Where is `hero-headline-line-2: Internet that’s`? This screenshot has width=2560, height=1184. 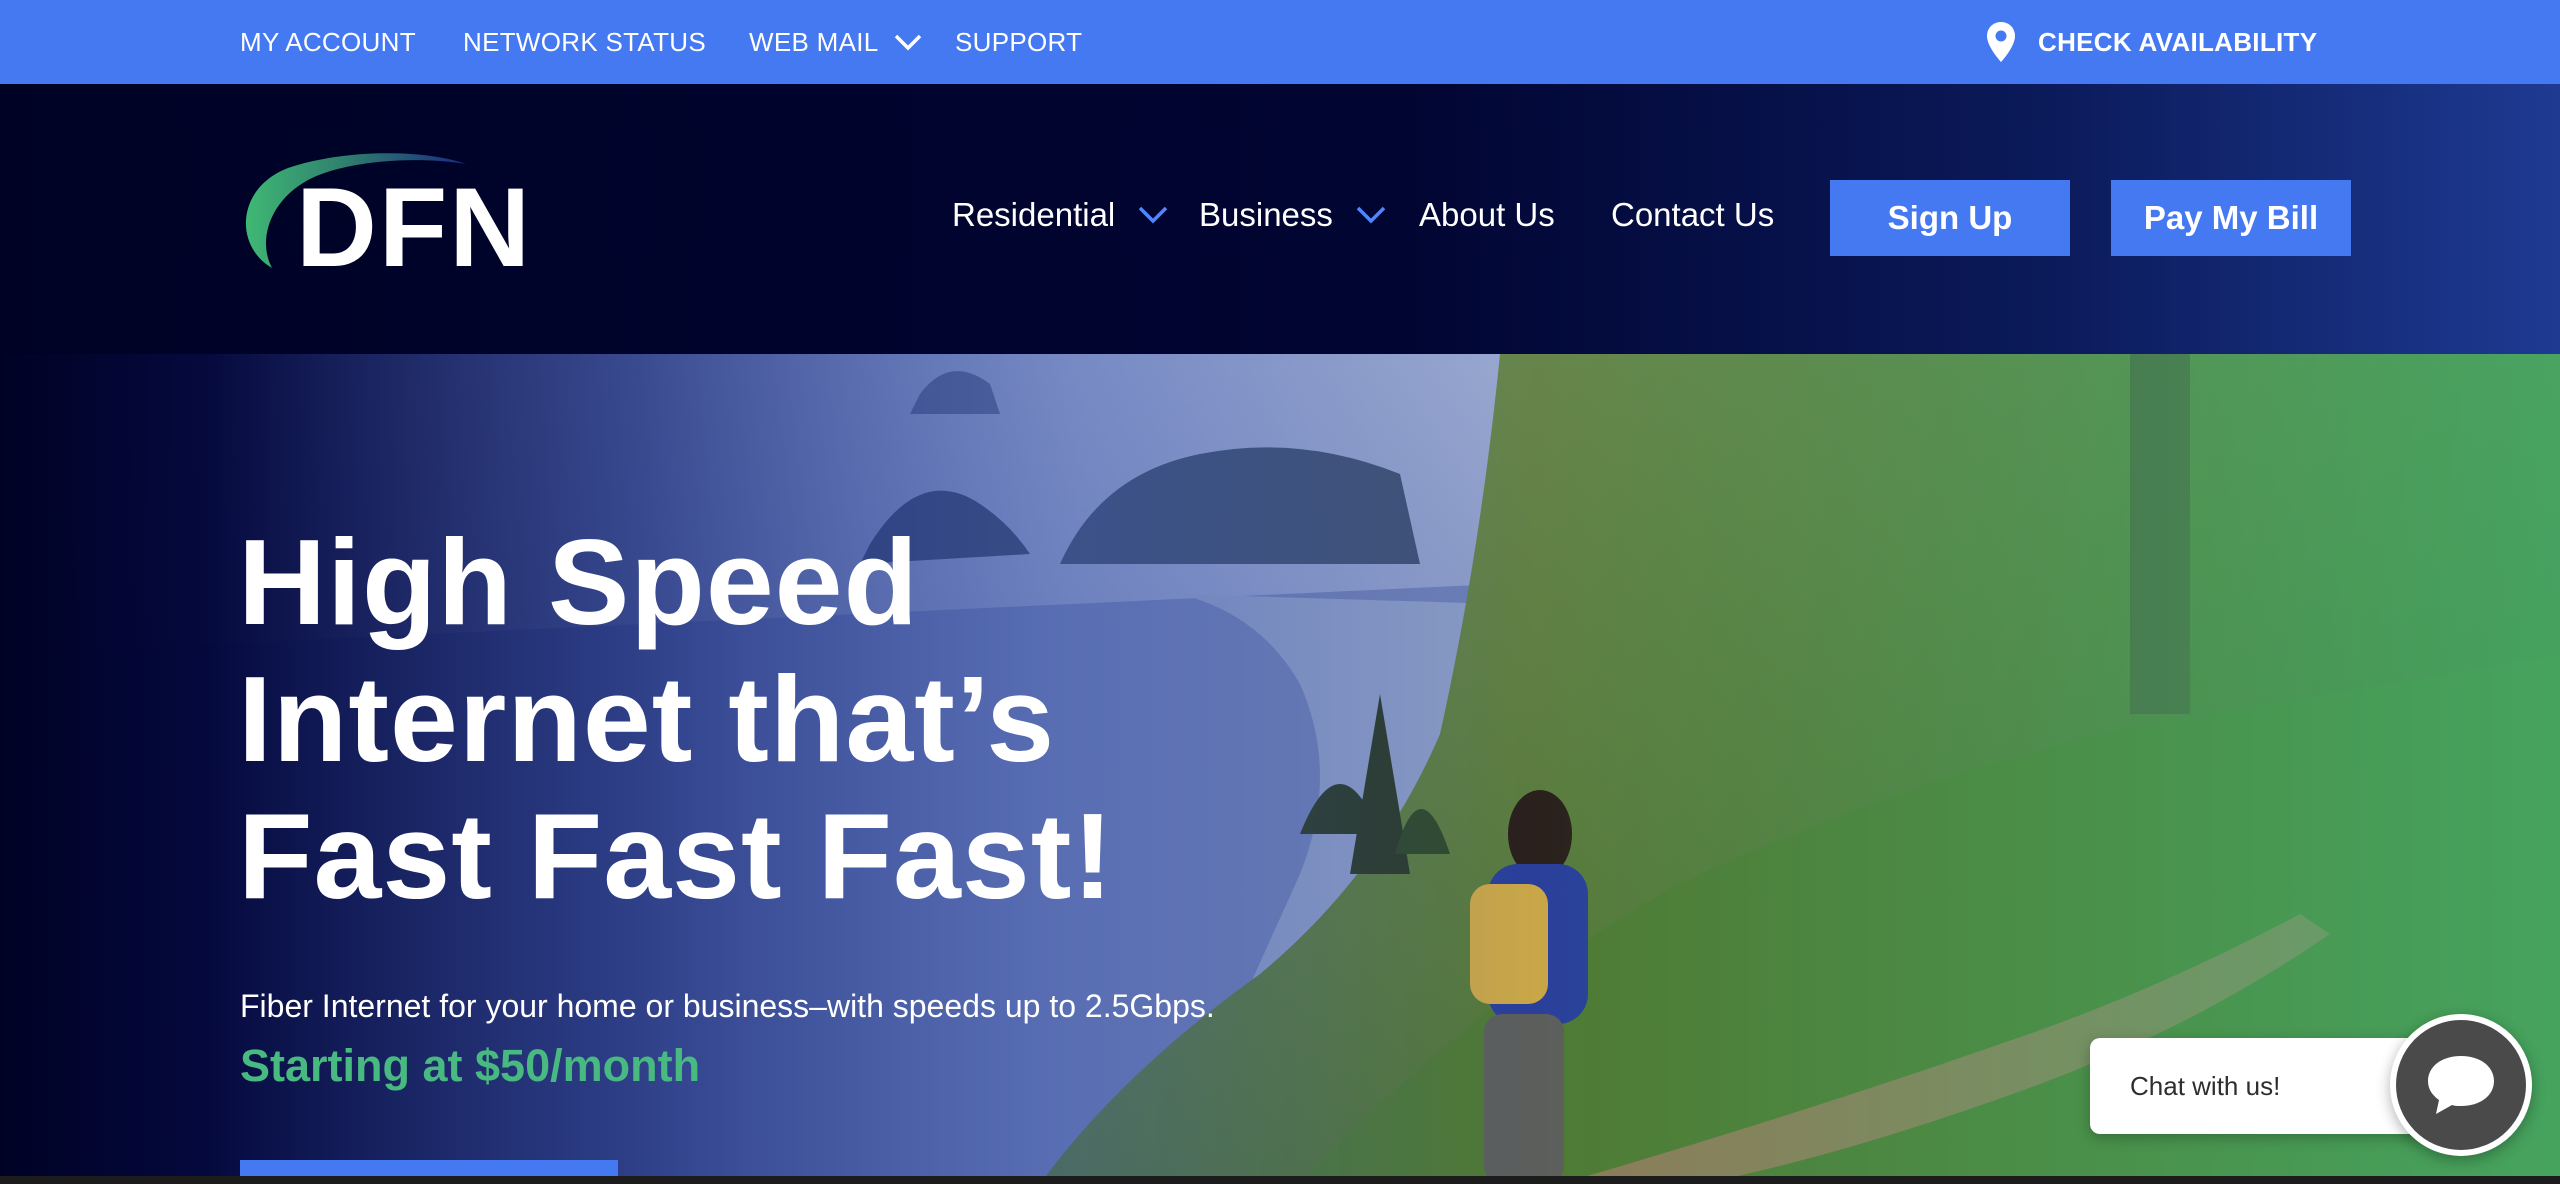 hero-headline-line-2: Internet that’s is located at coordinates (647, 719).